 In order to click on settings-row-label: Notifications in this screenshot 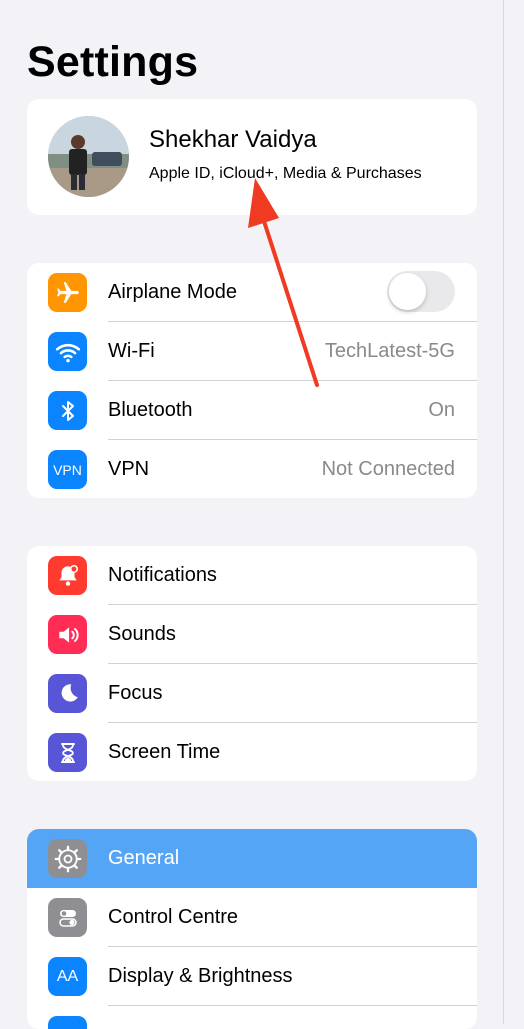, I will do `click(162, 575)`.